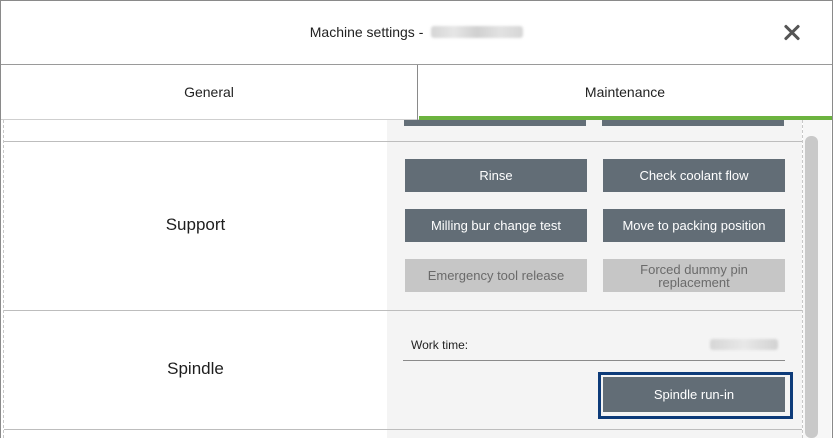 This screenshot has height=438, width=833. I want to click on spindle-run-in-button: Spindle run-in, so click(694, 394).